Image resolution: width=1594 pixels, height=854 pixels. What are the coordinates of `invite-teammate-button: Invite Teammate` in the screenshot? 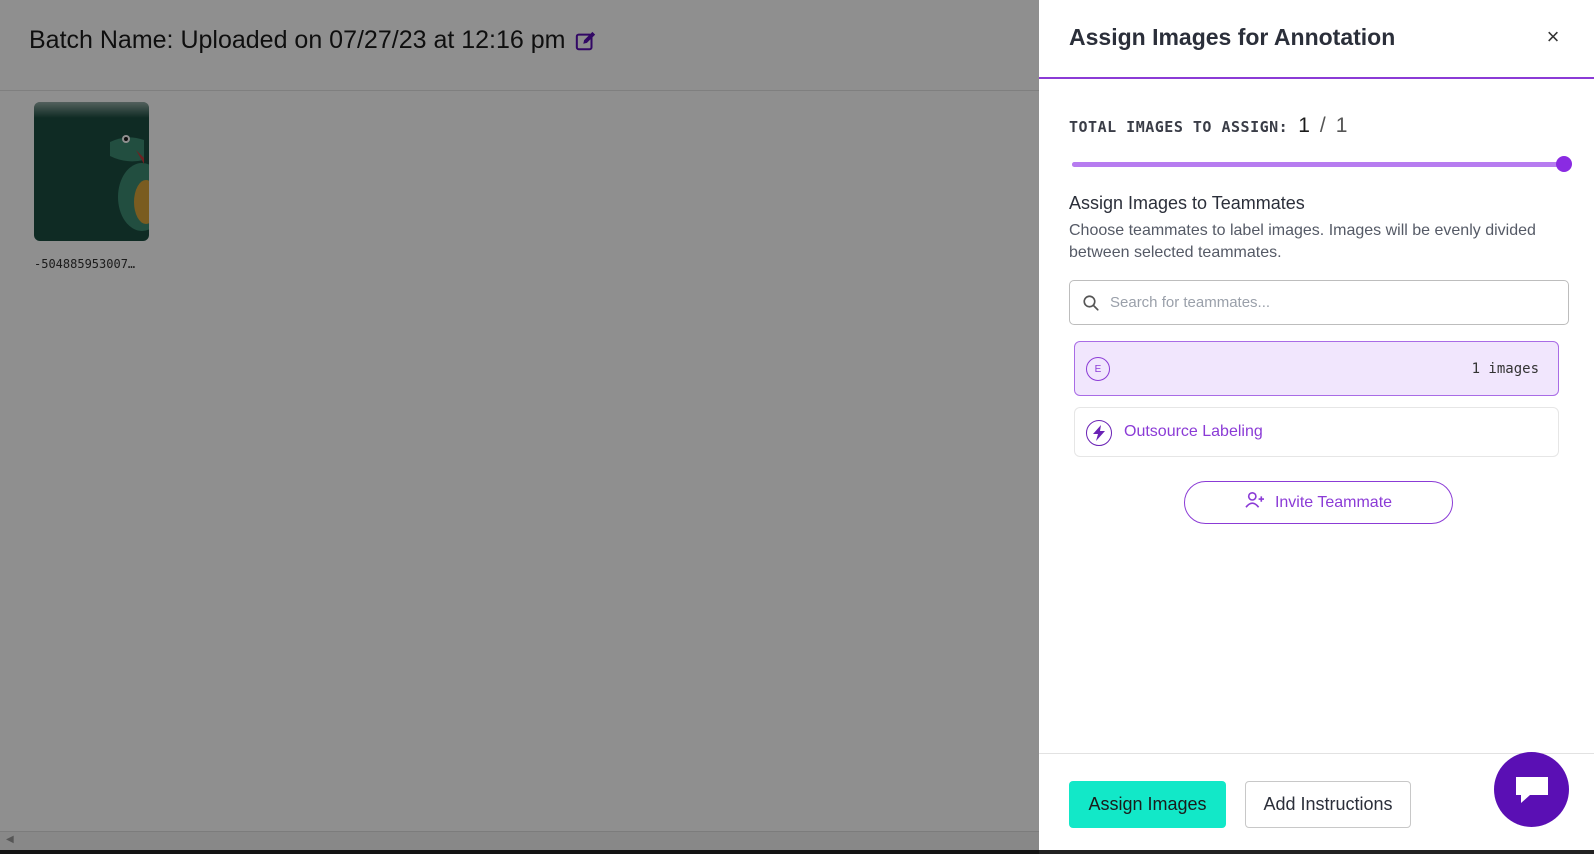 It's located at (1318, 502).